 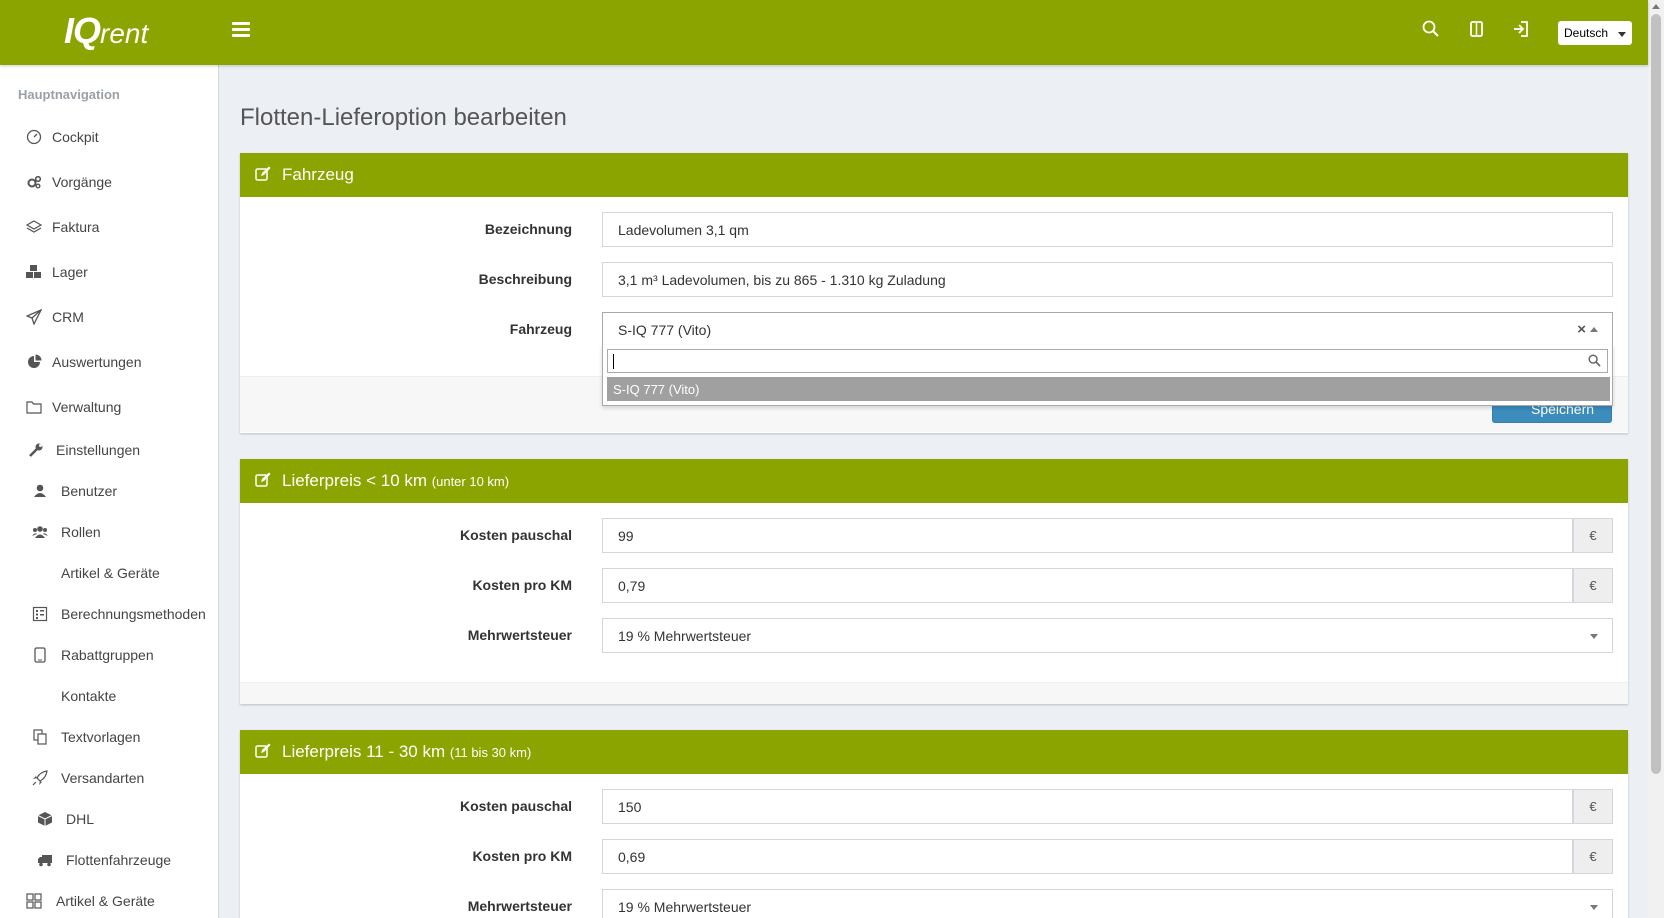 I want to click on users-icon, so click(x=40, y=532).